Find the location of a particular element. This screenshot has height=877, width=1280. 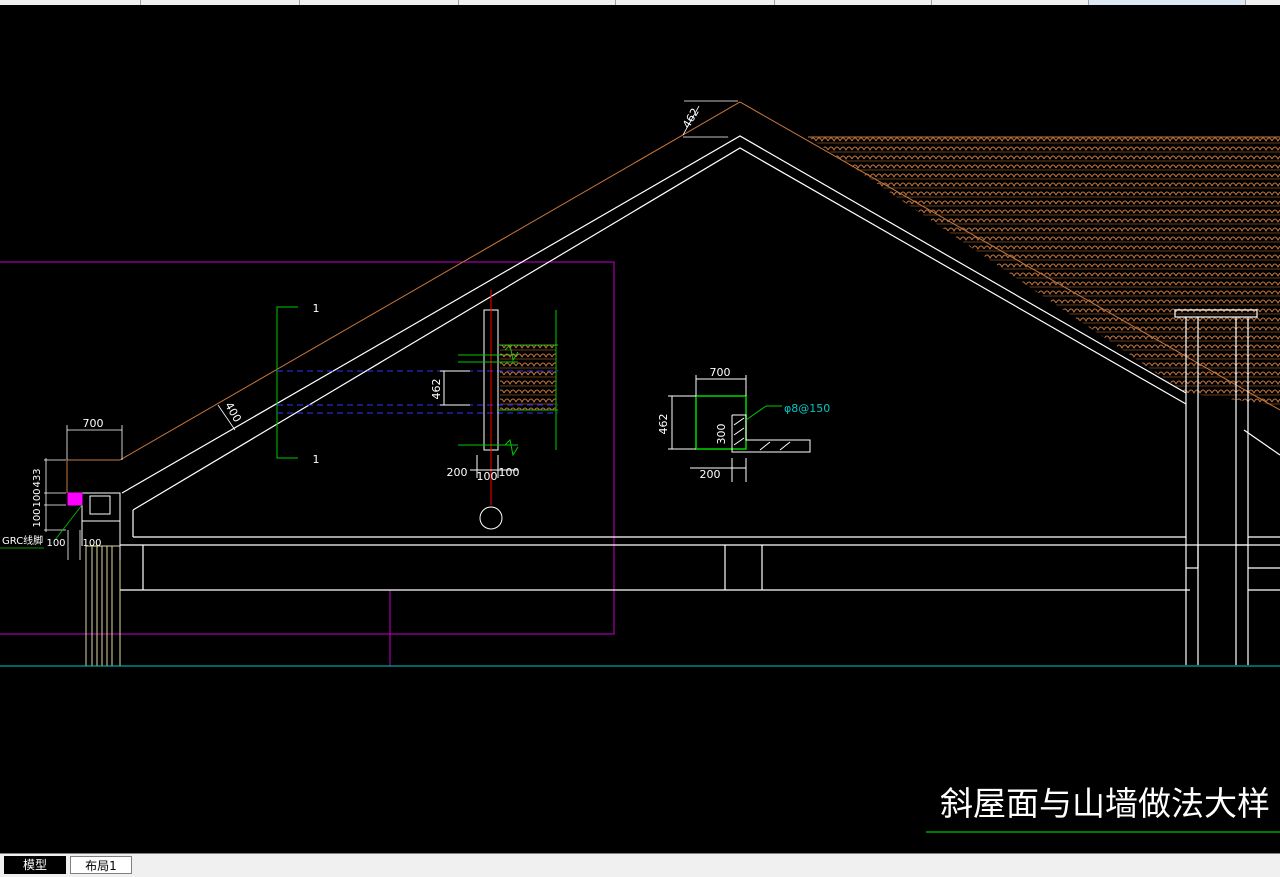

tab-layout1: 布局1 is located at coordinates (101, 865).